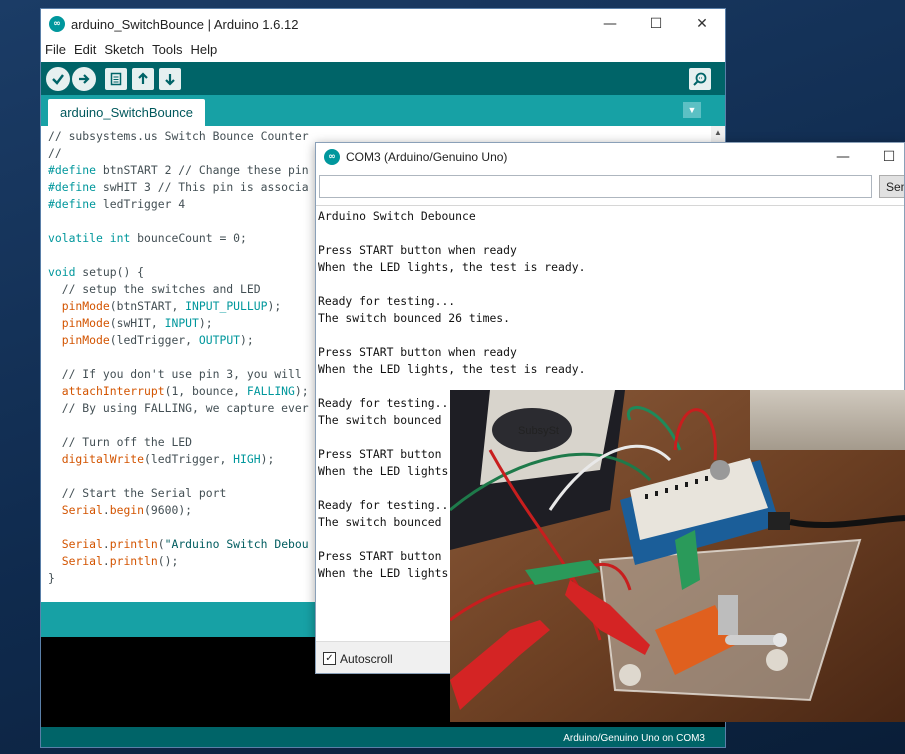 The image size is (905, 754). Describe the element at coordinates (205, 391) in the screenshot. I see `code-token: (1, bounce,` at that location.